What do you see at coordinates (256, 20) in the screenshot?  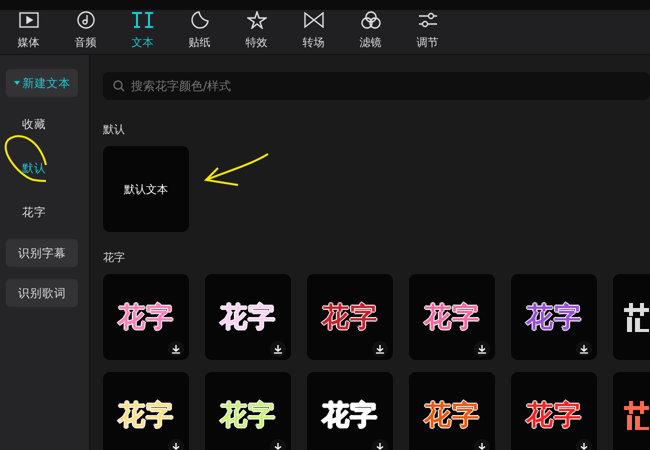 I see `sparkle-star-icon` at bounding box center [256, 20].